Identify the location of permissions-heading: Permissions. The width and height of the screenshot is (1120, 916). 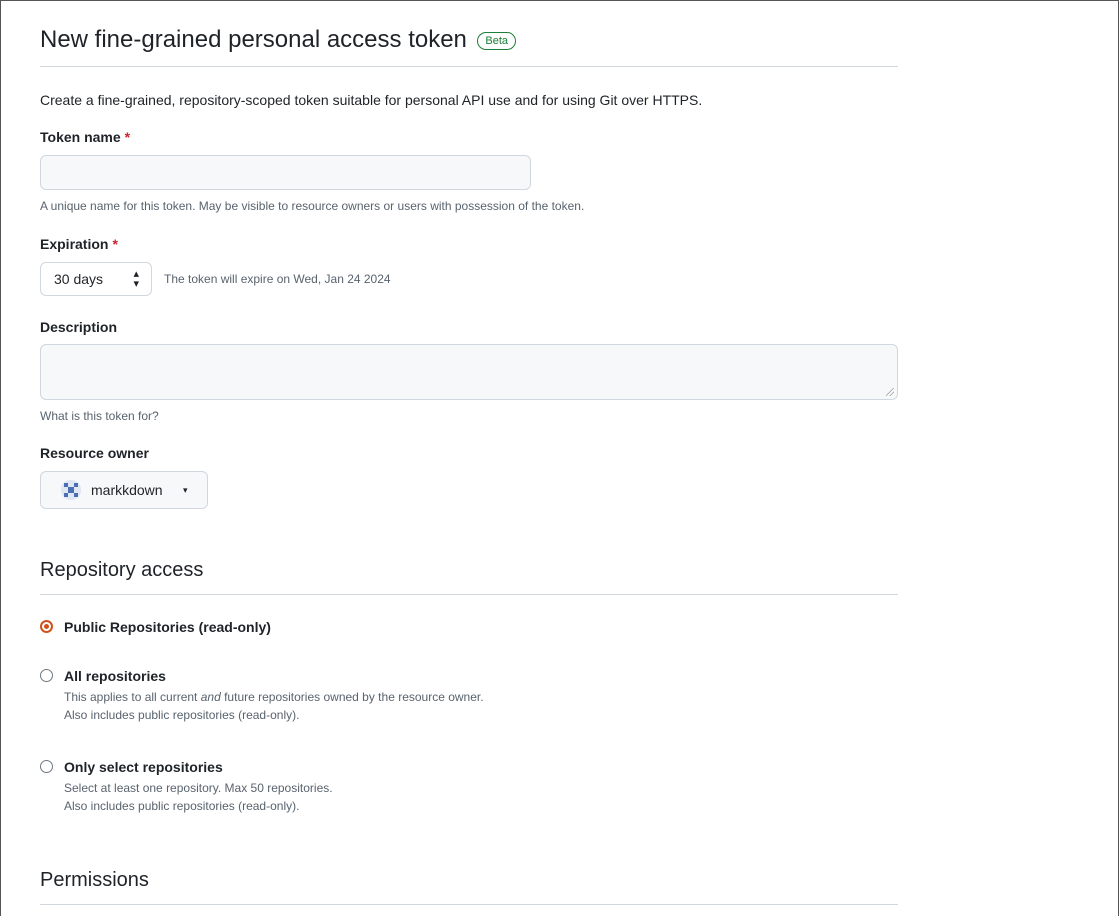
(469, 885).